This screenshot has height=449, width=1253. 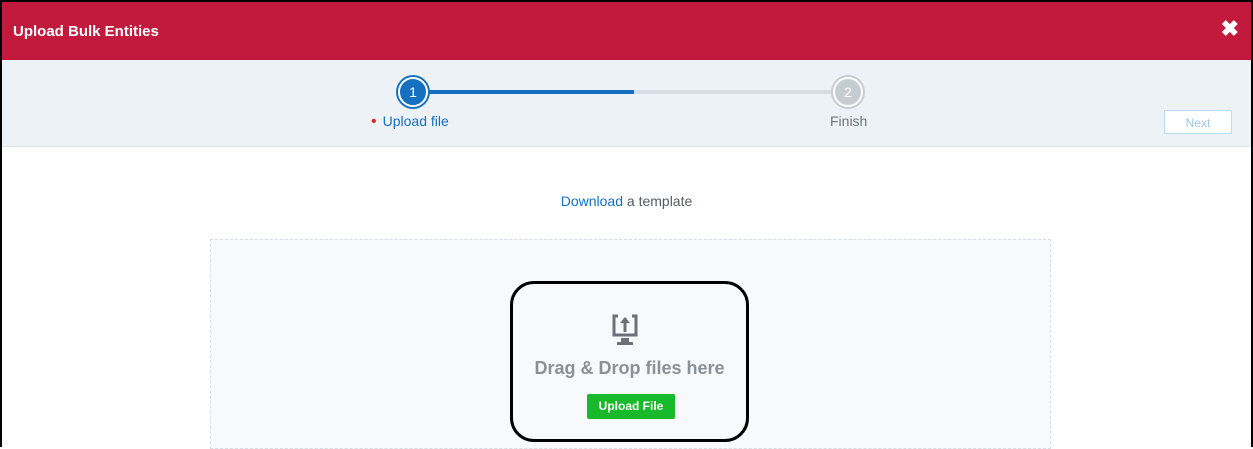 I want to click on stepper-progress, so click(x=525, y=92).